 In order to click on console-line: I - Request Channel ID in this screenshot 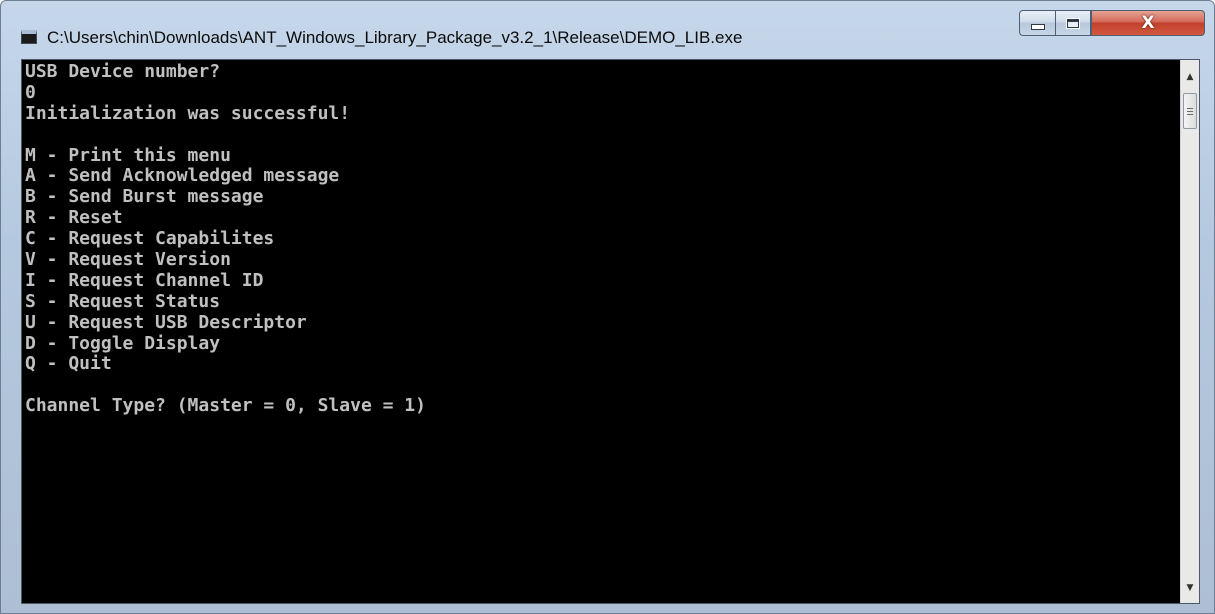, I will do `click(144, 280)`.